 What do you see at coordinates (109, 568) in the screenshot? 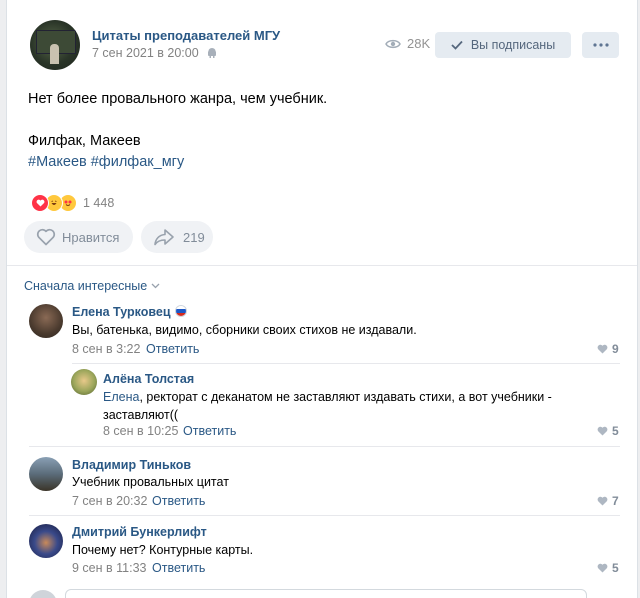
I see `comment-date: 9 сен в 11:33` at bounding box center [109, 568].